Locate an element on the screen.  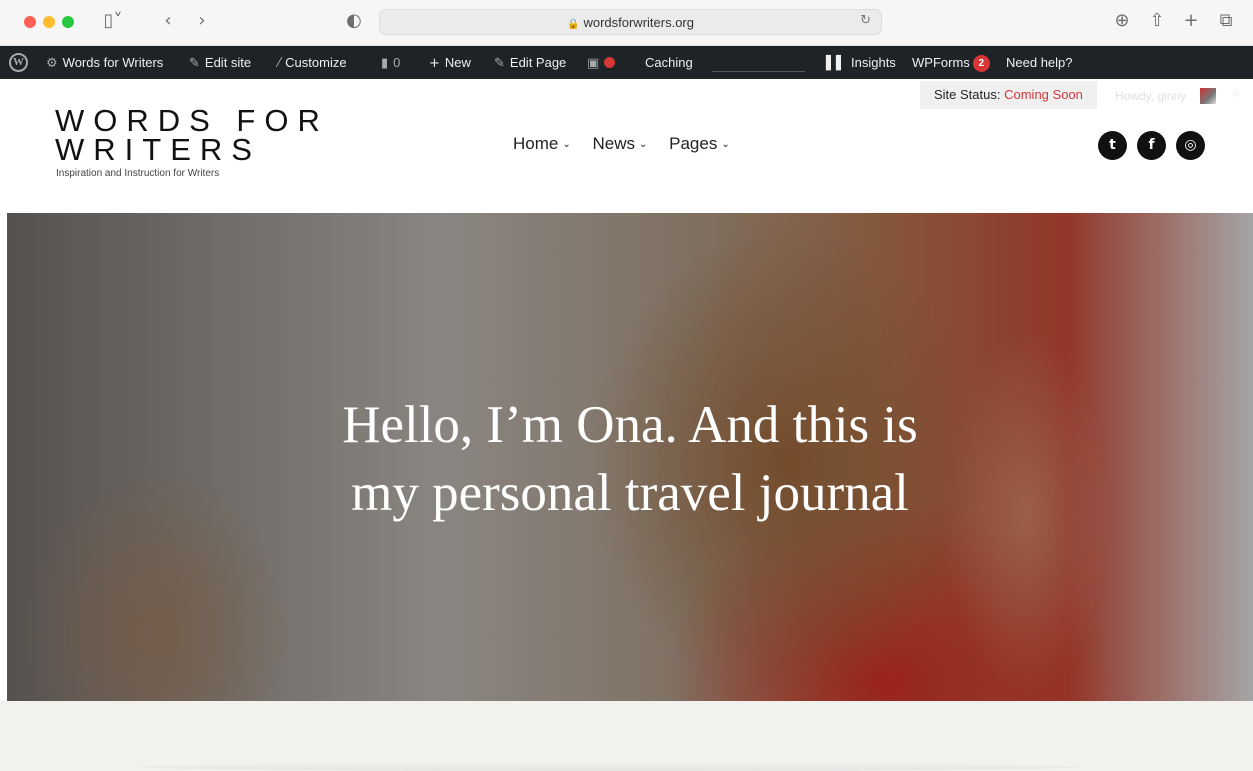
wpforms-link: WPForms 2 is located at coordinates (951, 62).